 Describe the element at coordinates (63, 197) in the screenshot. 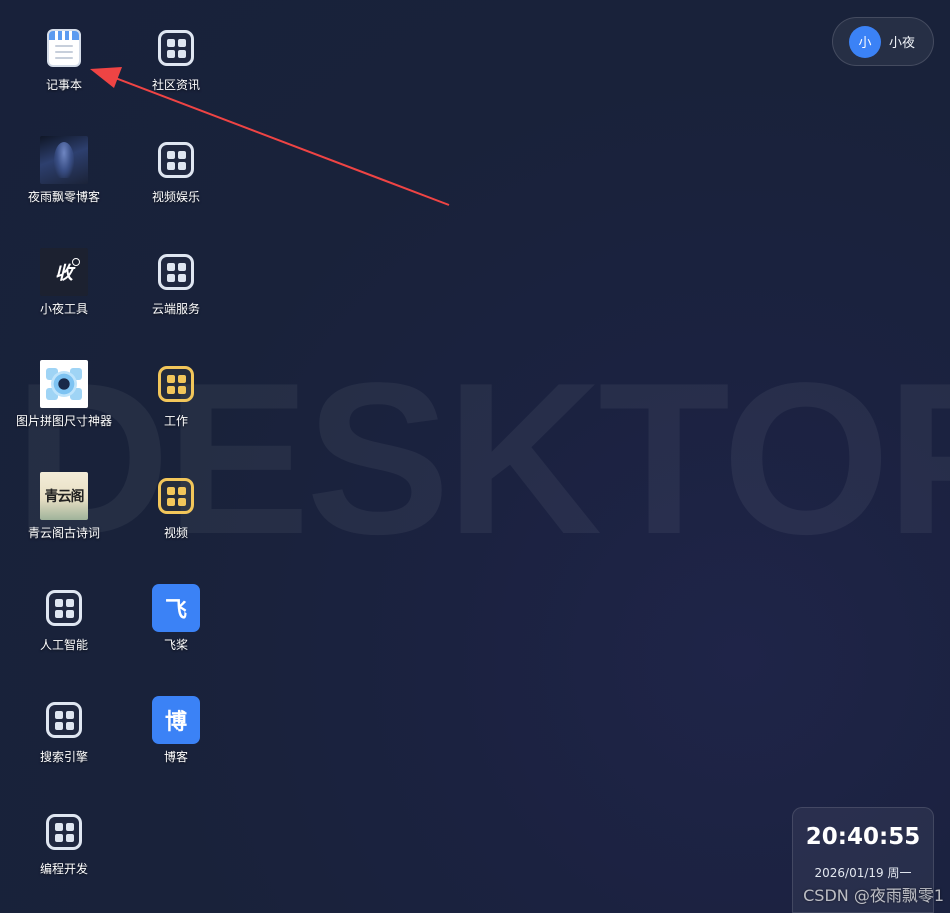

I see `icon-label: 夜雨飘零博客` at that location.